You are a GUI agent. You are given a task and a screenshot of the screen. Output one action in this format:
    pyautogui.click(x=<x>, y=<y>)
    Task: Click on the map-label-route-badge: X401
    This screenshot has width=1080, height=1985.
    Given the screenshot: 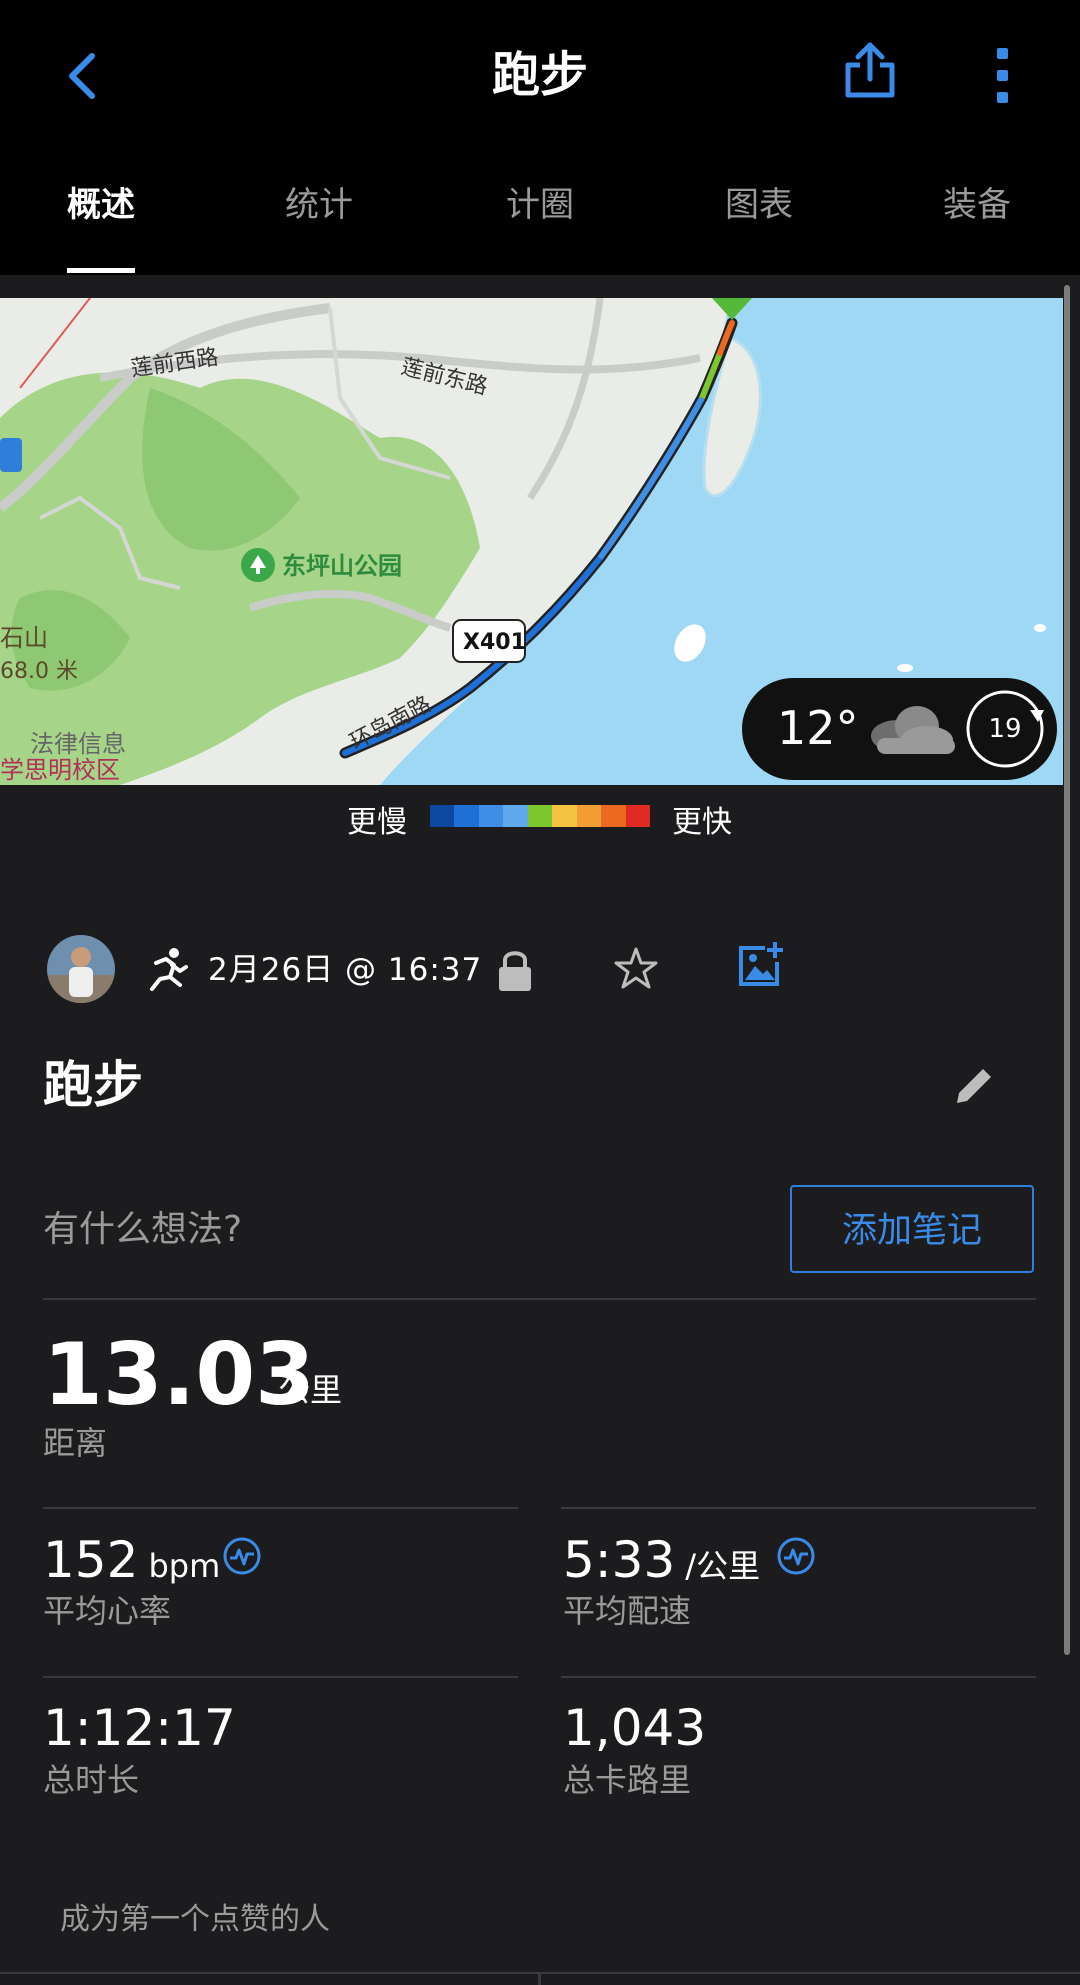 What is the action you would take?
    pyautogui.click(x=494, y=642)
    